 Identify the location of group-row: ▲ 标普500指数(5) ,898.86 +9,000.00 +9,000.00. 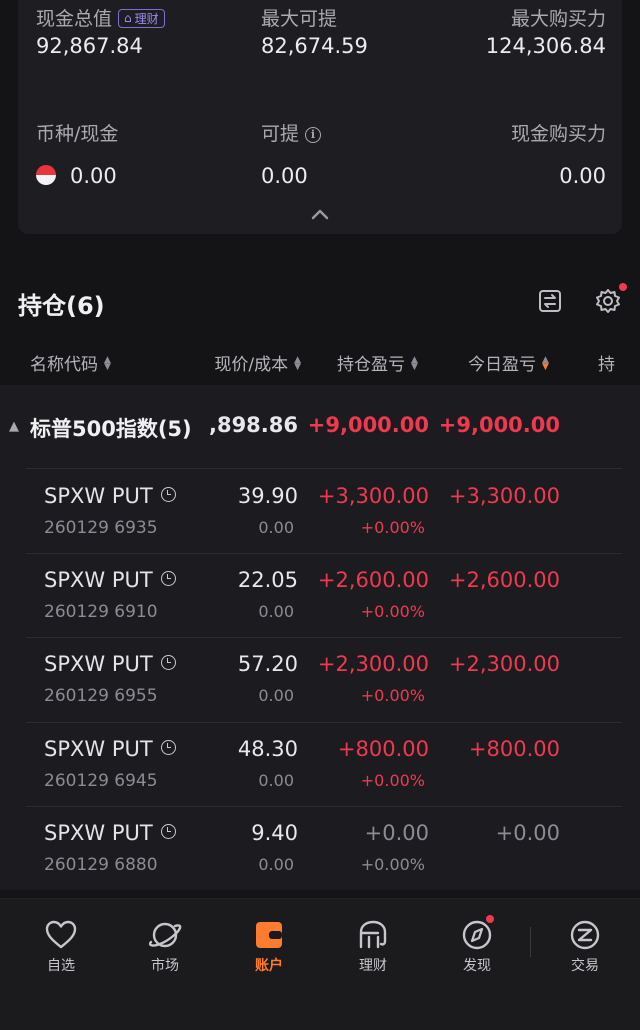
(320, 427).